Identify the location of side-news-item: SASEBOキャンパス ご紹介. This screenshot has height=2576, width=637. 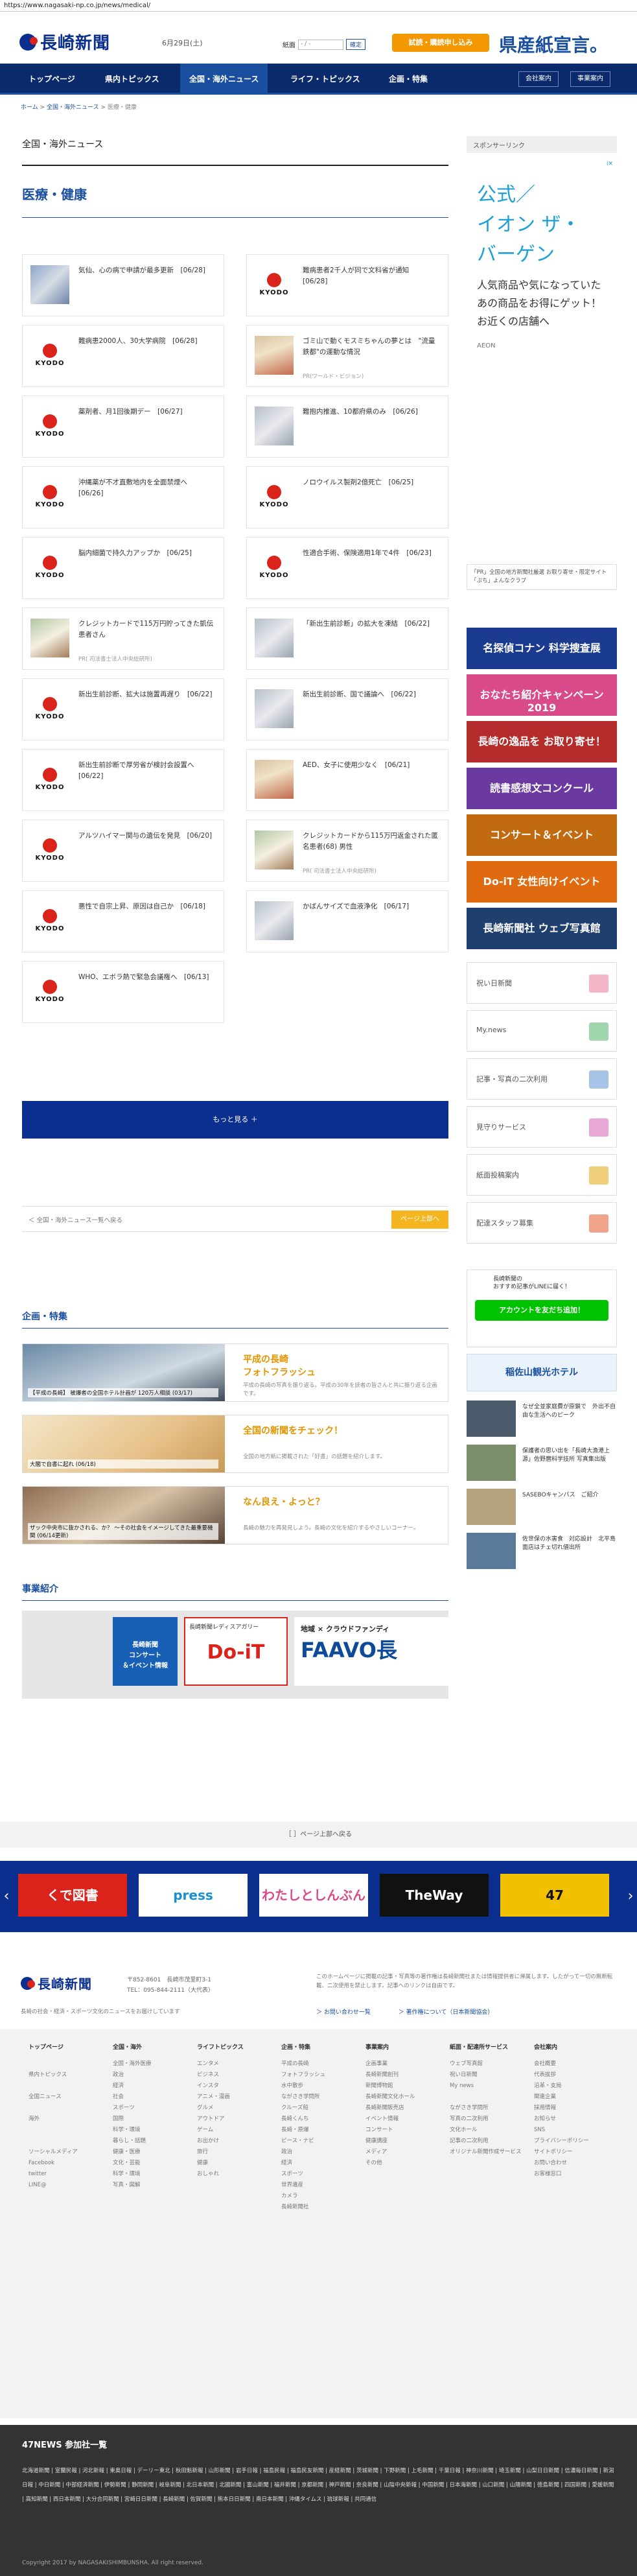
(542, 1507).